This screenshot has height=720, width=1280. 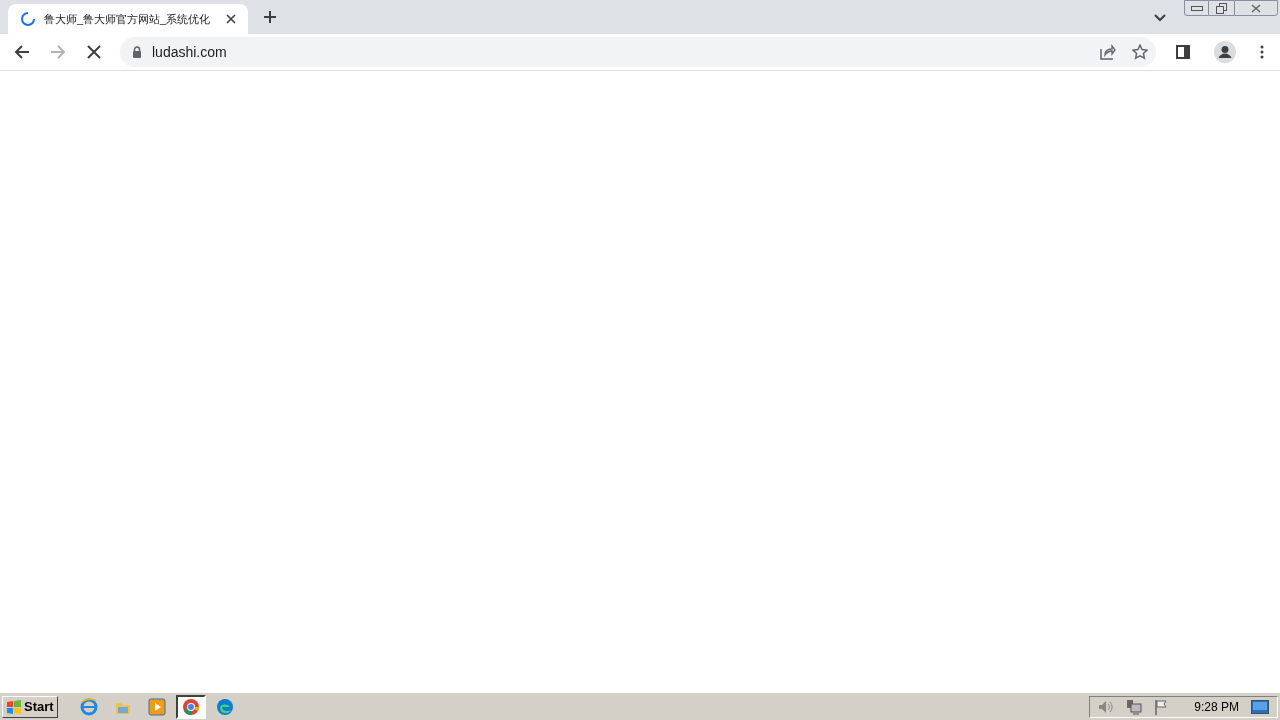 I want to click on browser-e-icon, so click(x=88, y=706).